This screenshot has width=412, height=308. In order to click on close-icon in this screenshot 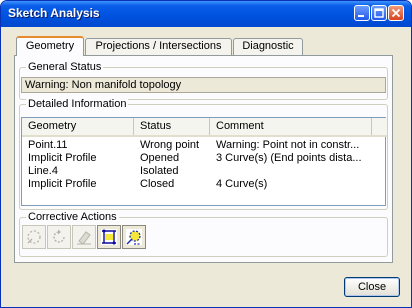, I will do `click(396, 13)`.